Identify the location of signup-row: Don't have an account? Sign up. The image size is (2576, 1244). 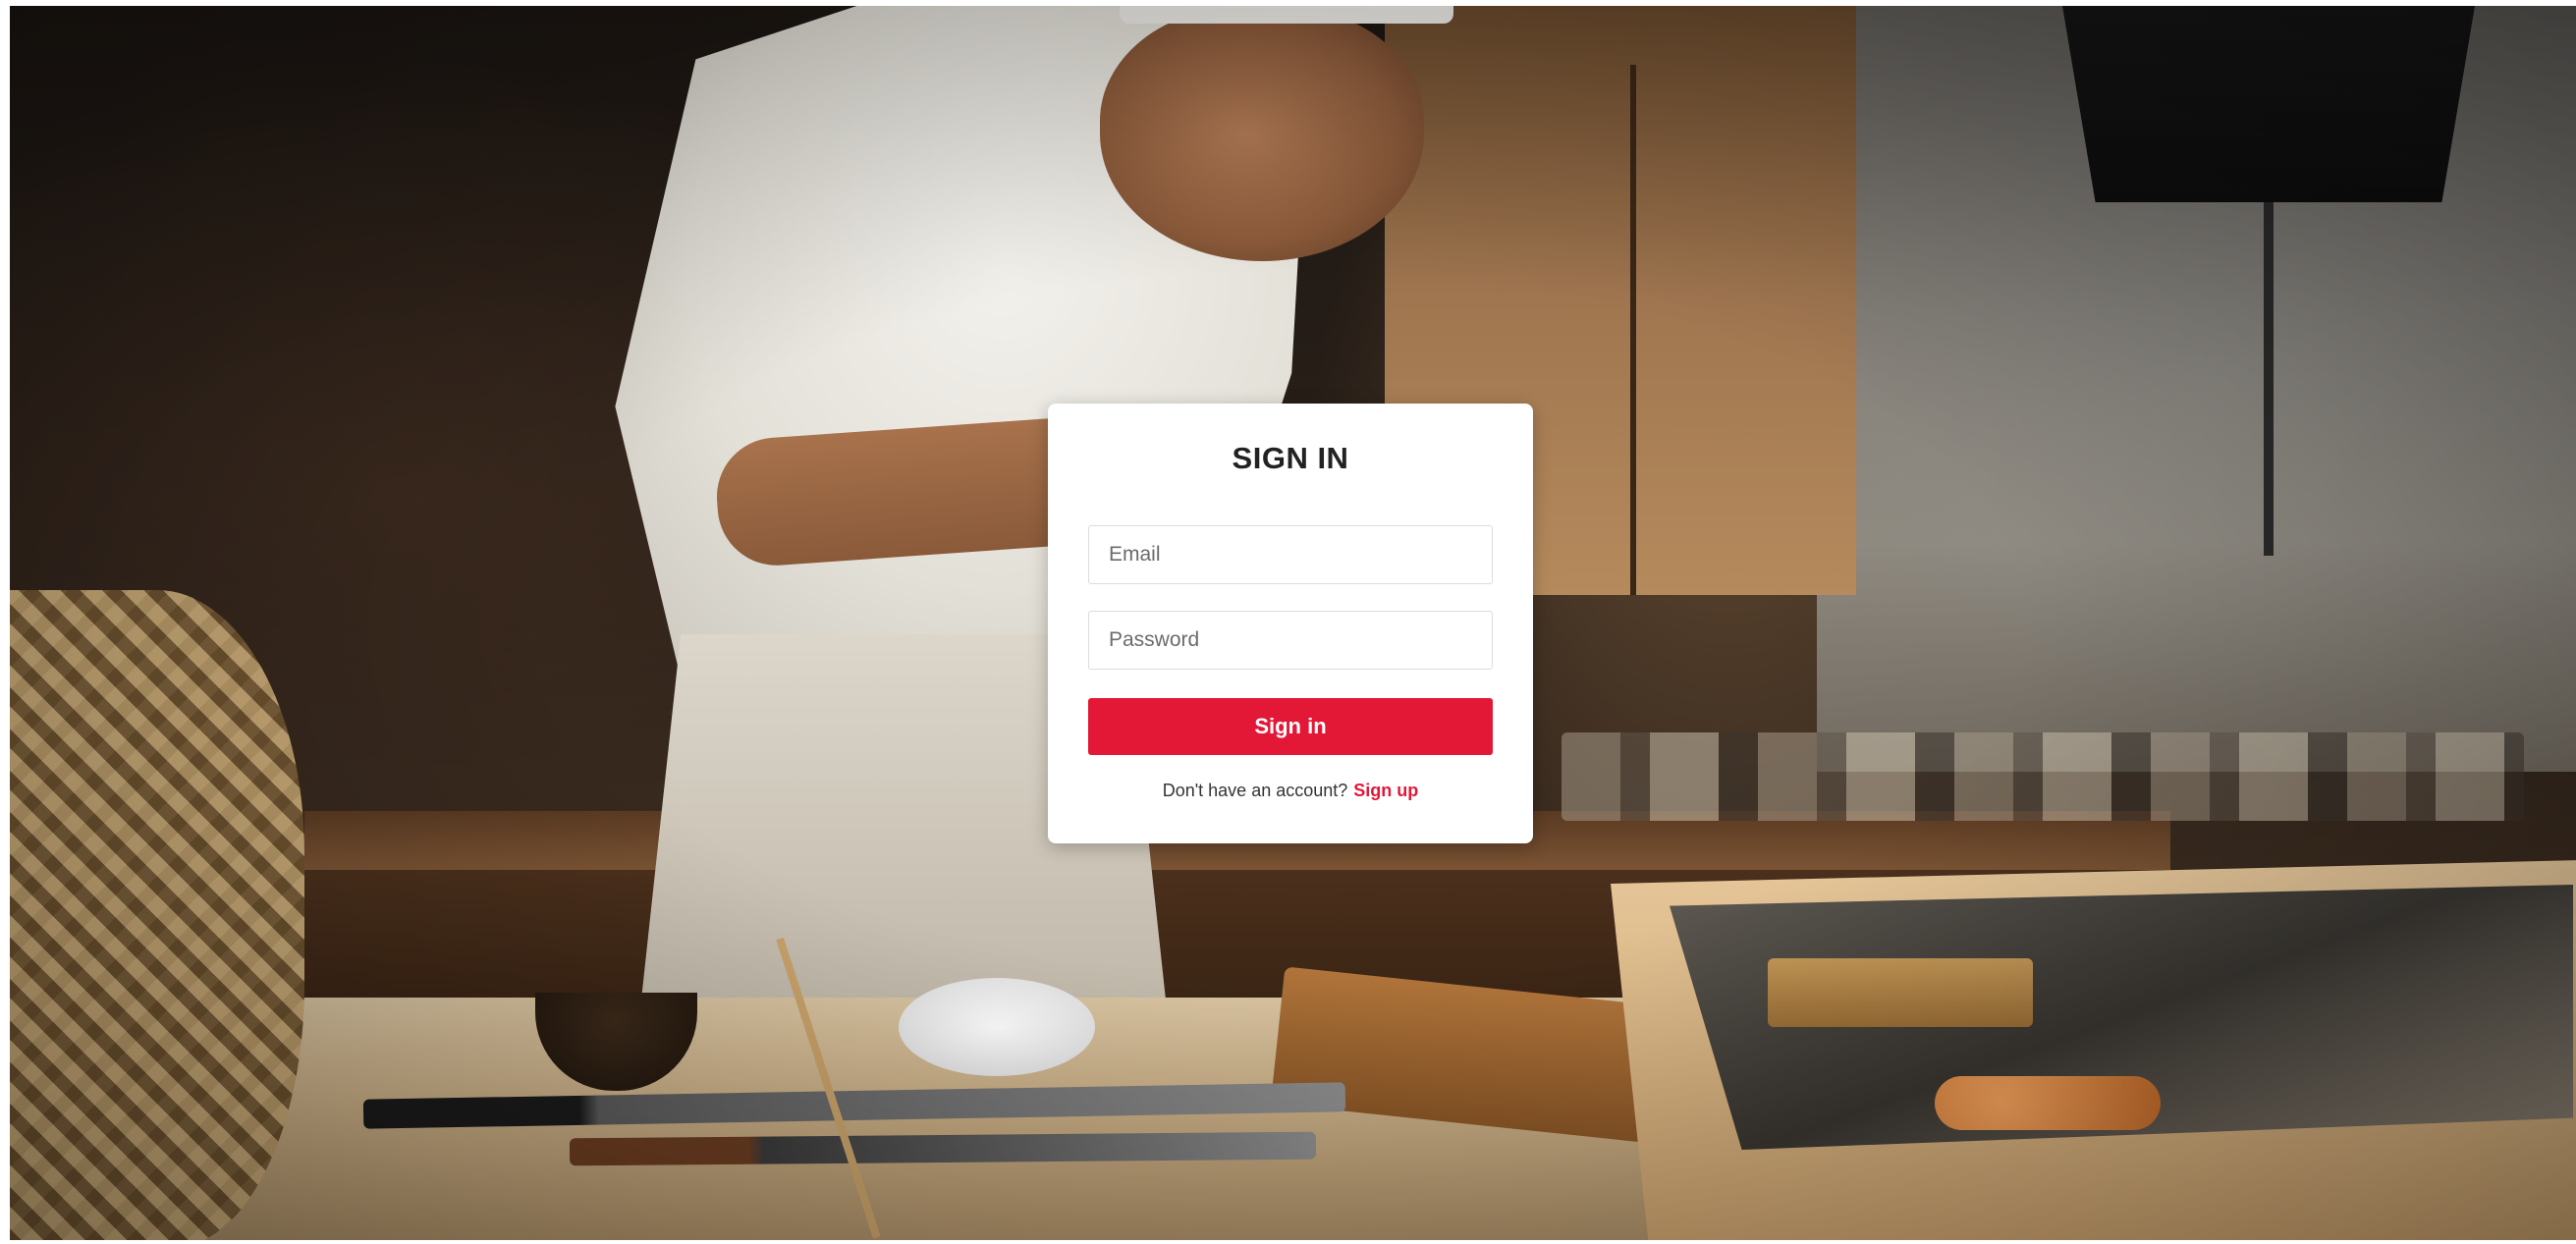
(1291, 791).